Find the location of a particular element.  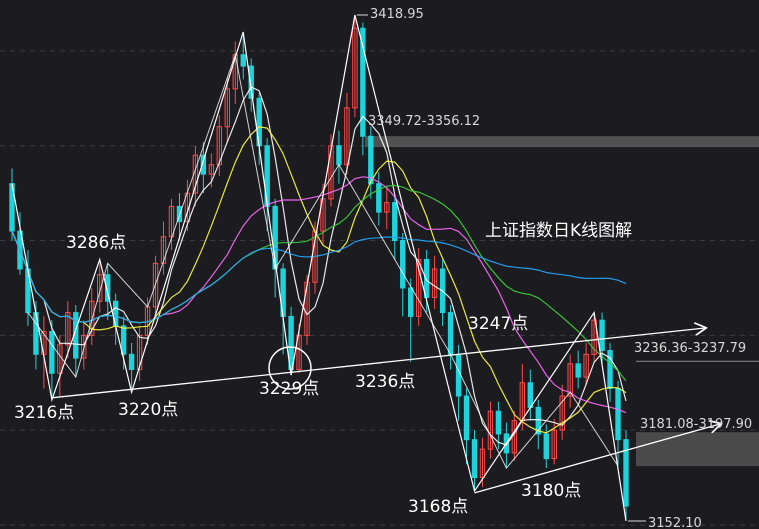

label-3168: 3168点 is located at coordinates (438, 507).